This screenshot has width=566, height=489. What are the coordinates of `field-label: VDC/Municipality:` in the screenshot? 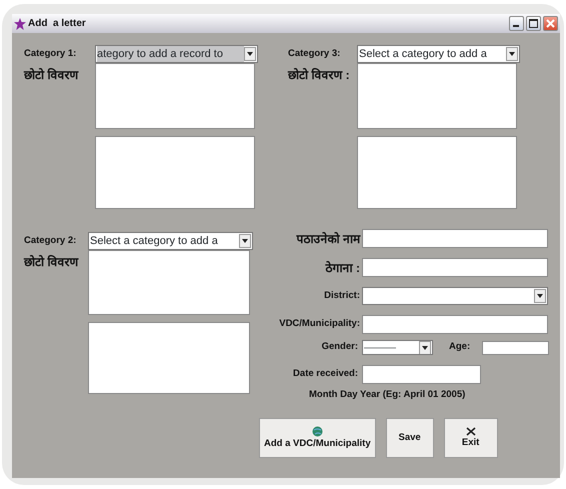 It's located at (319, 324).